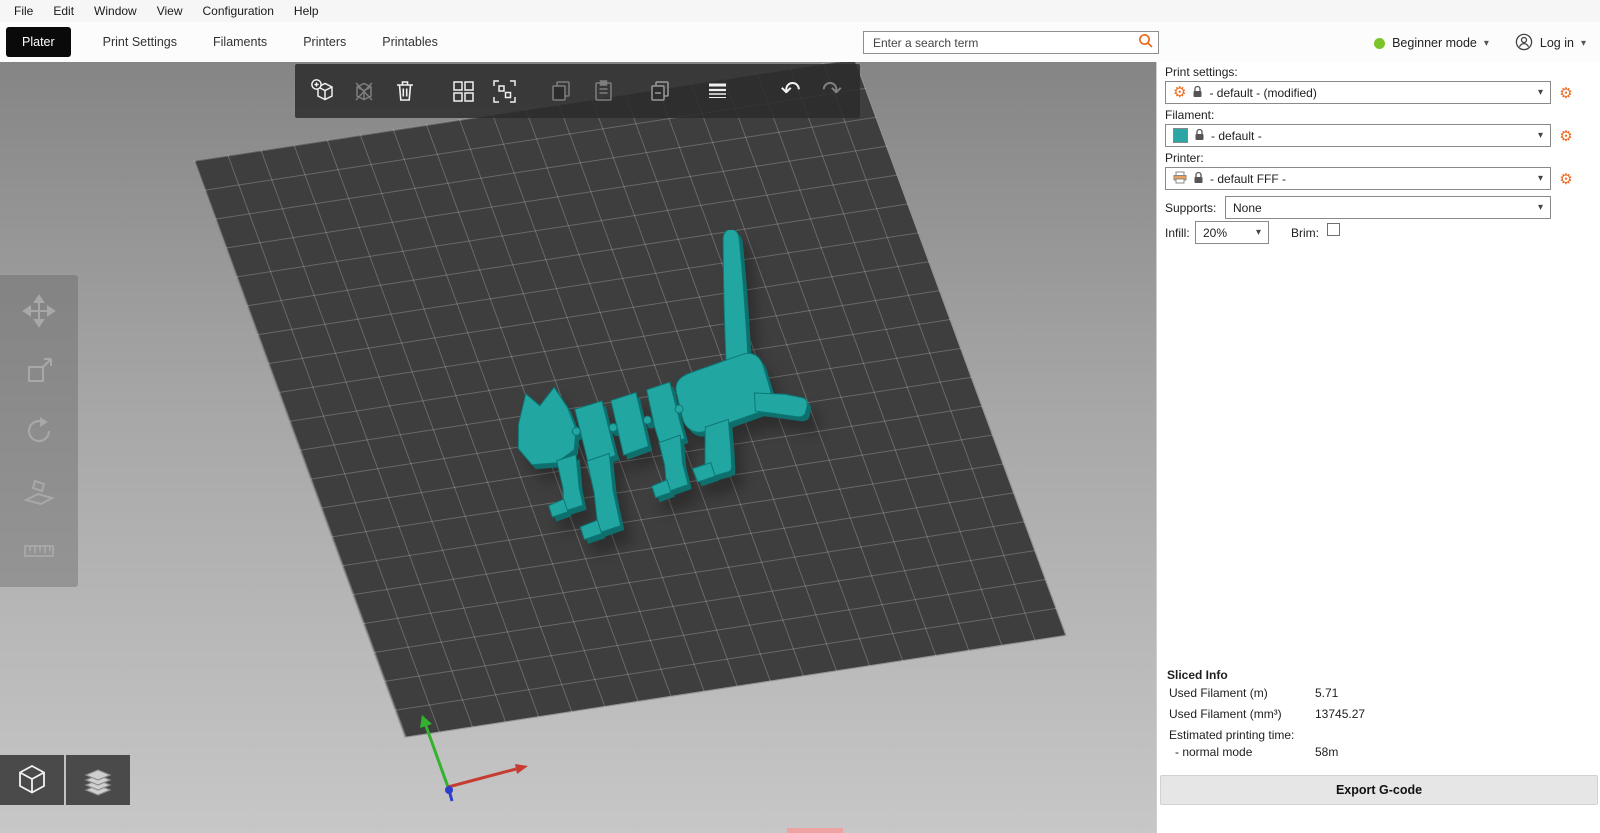  I want to click on filament-color-swatch, so click(1180, 135).